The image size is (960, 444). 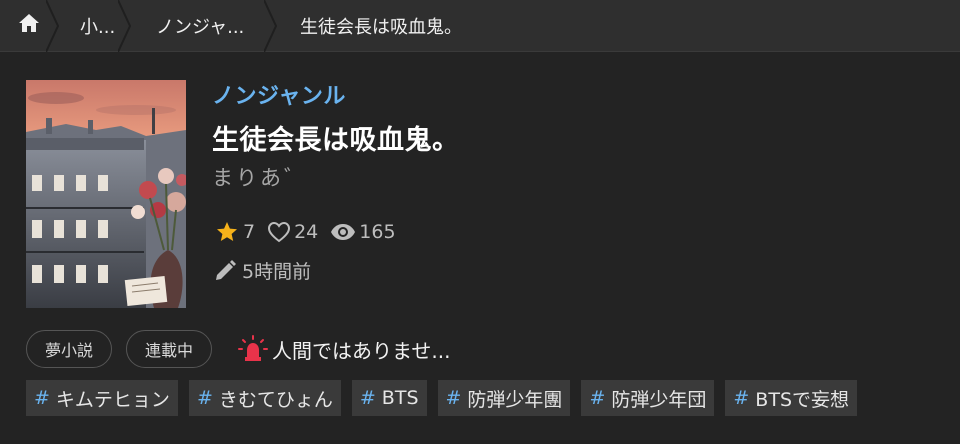 I want to click on home-icon, so click(x=29, y=25).